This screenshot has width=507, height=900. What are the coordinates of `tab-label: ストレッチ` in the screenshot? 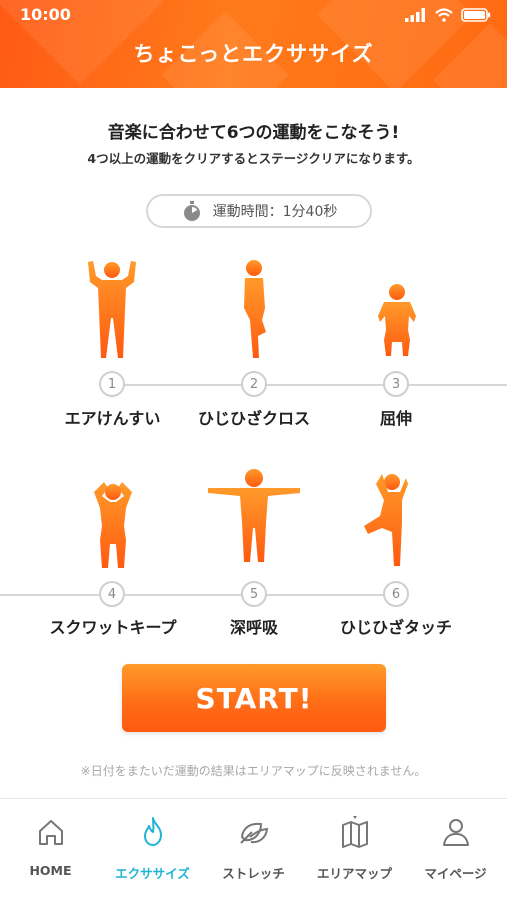 It's located at (253, 873).